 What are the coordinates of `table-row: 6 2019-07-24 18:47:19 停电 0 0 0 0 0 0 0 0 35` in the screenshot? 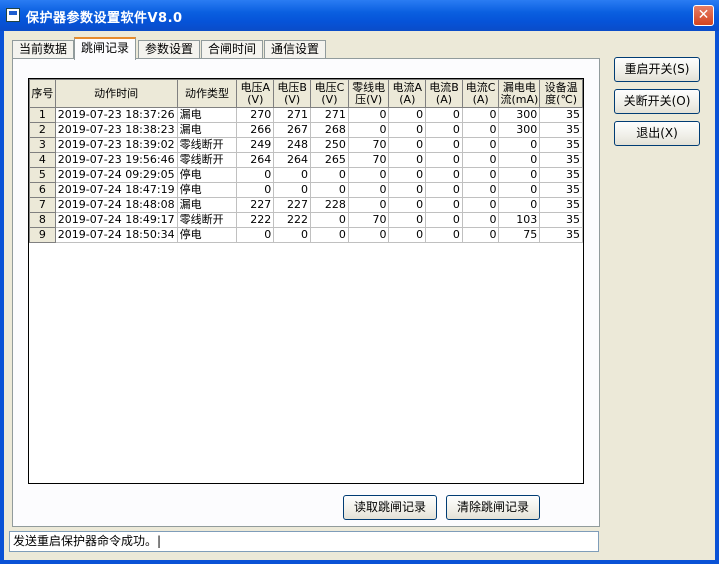 It's located at (306, 190).